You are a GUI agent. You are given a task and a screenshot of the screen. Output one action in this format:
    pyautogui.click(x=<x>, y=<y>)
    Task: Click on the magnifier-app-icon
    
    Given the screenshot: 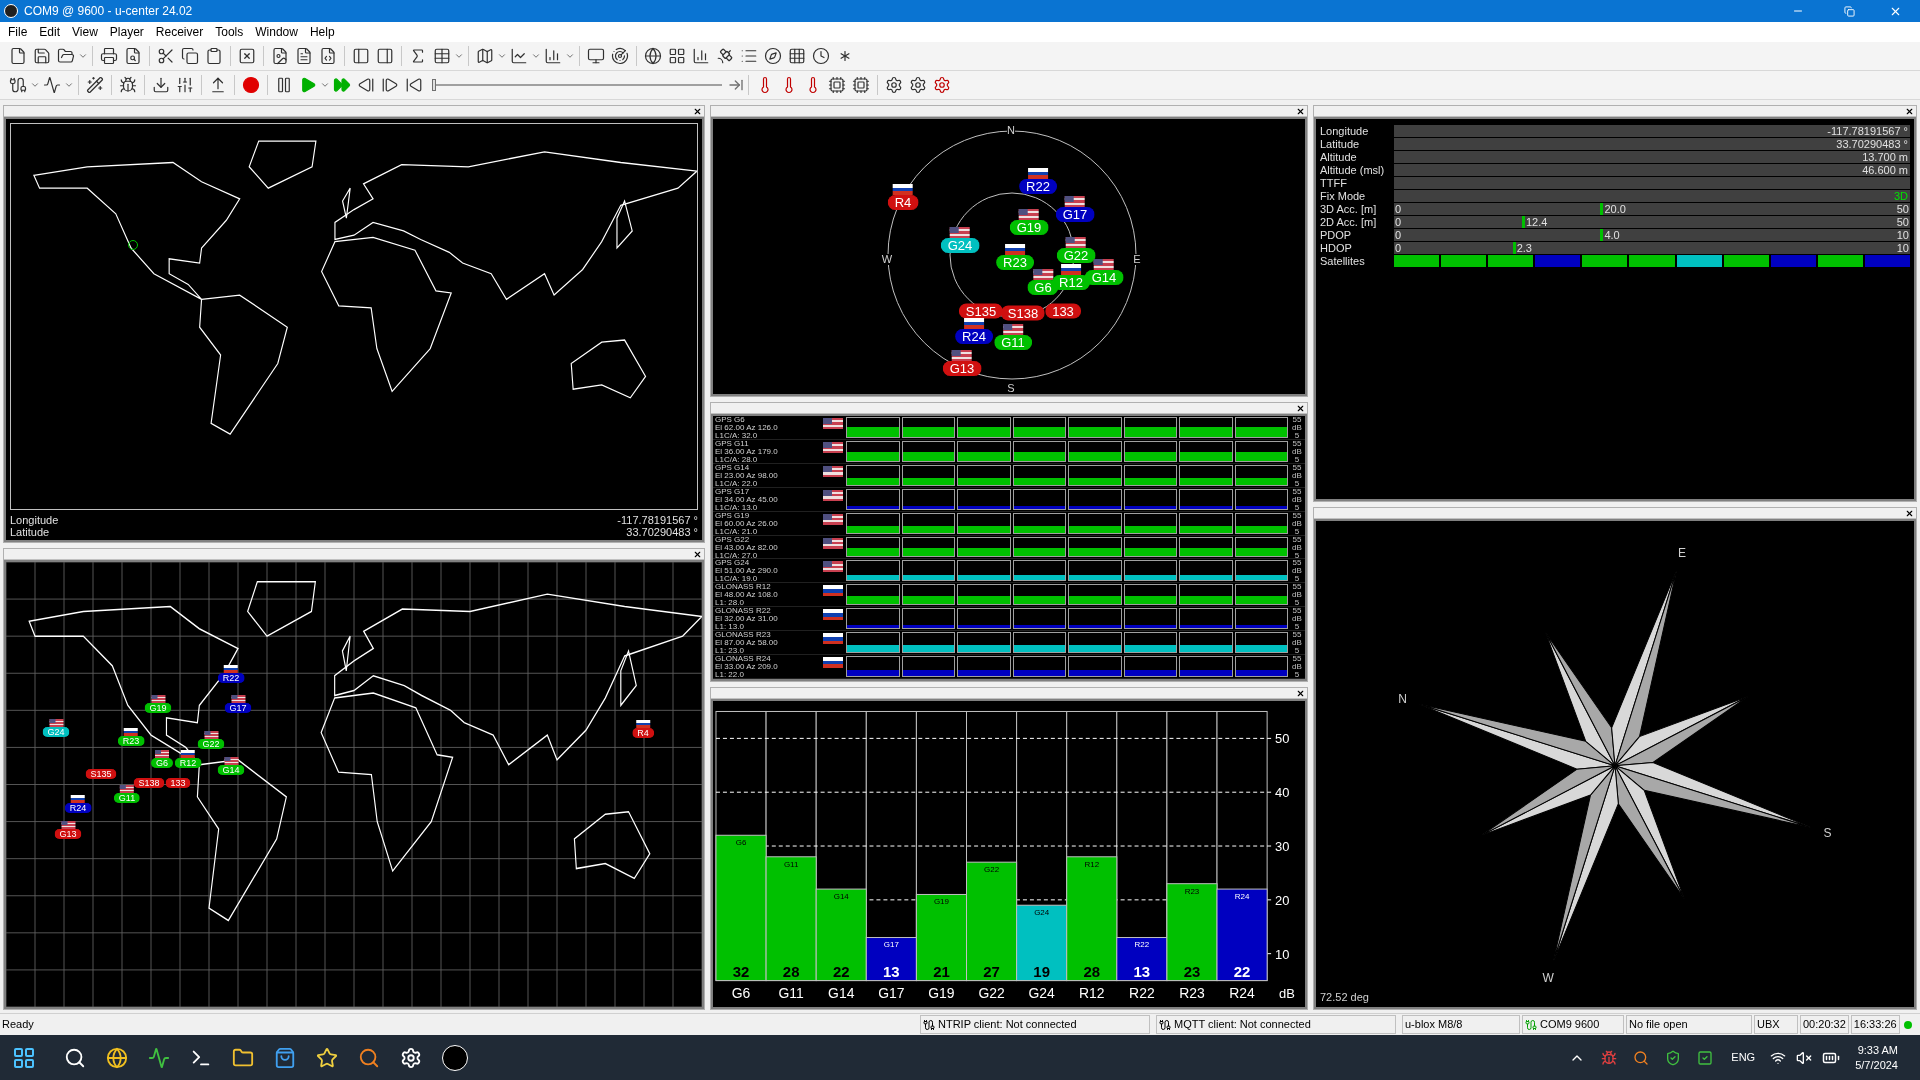 What is the action you would take?
    pyautogui.click(x=369, y=1057)
    